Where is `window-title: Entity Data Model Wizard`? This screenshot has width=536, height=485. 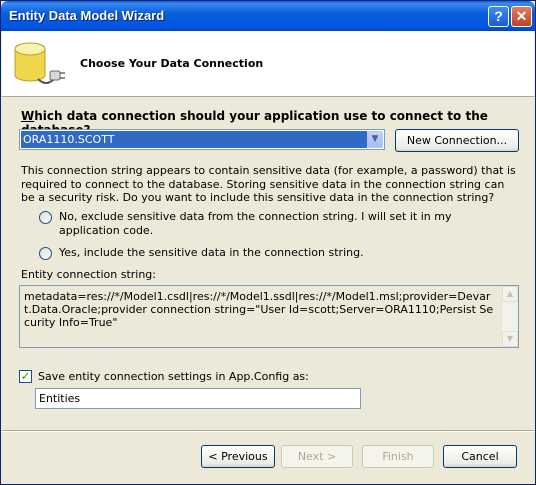
window-title: Entity Data Model Wizard is located at coordinates (87, 15).